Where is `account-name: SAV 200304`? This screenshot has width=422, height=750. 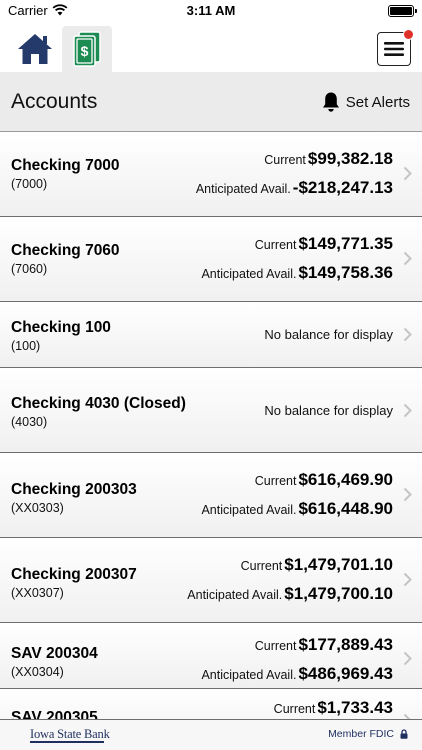
account-name: SAV 200304 is located at coordinates (54, 653).